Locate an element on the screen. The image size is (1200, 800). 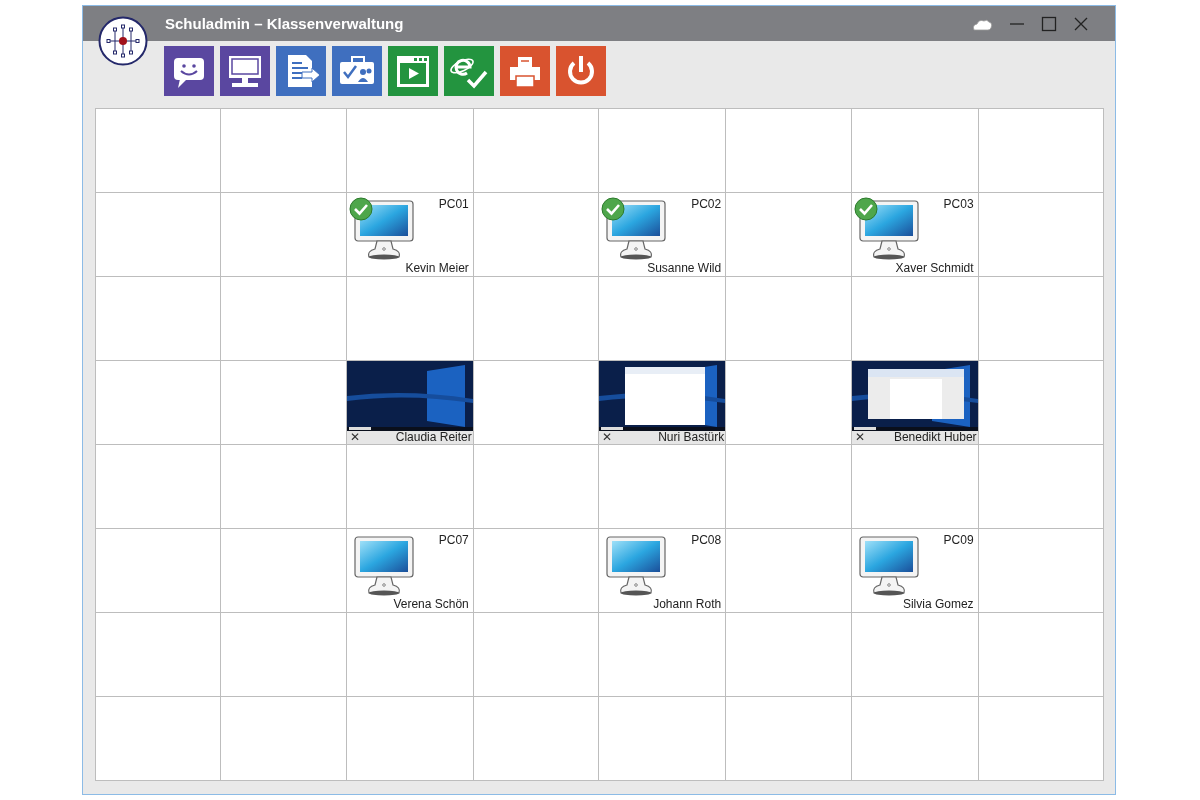
window-title: Schuladmin – Klassenverwaltung is located at coordinates (285, 23).